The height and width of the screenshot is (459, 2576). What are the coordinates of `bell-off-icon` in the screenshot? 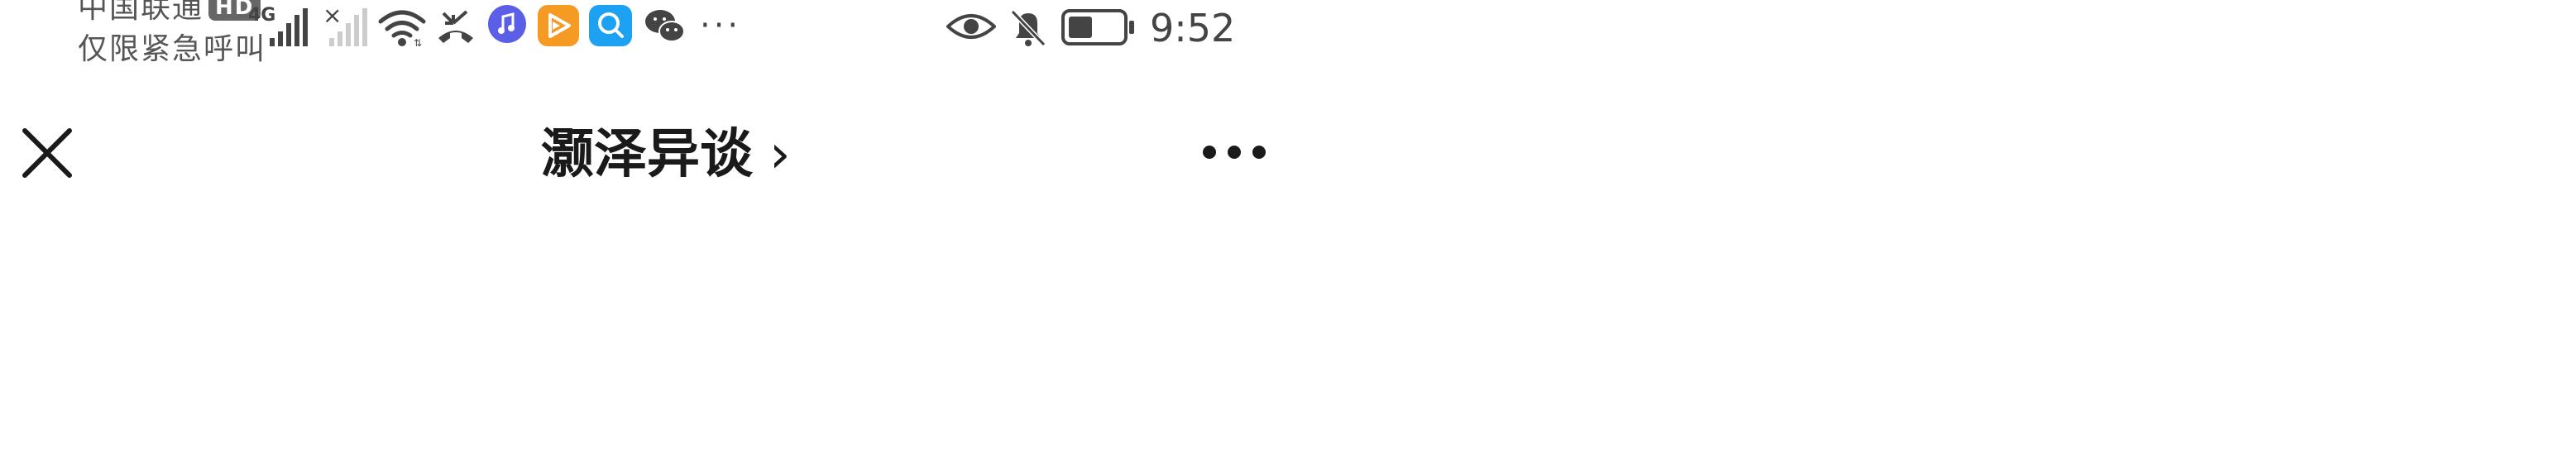 It's located at (1028, 28).